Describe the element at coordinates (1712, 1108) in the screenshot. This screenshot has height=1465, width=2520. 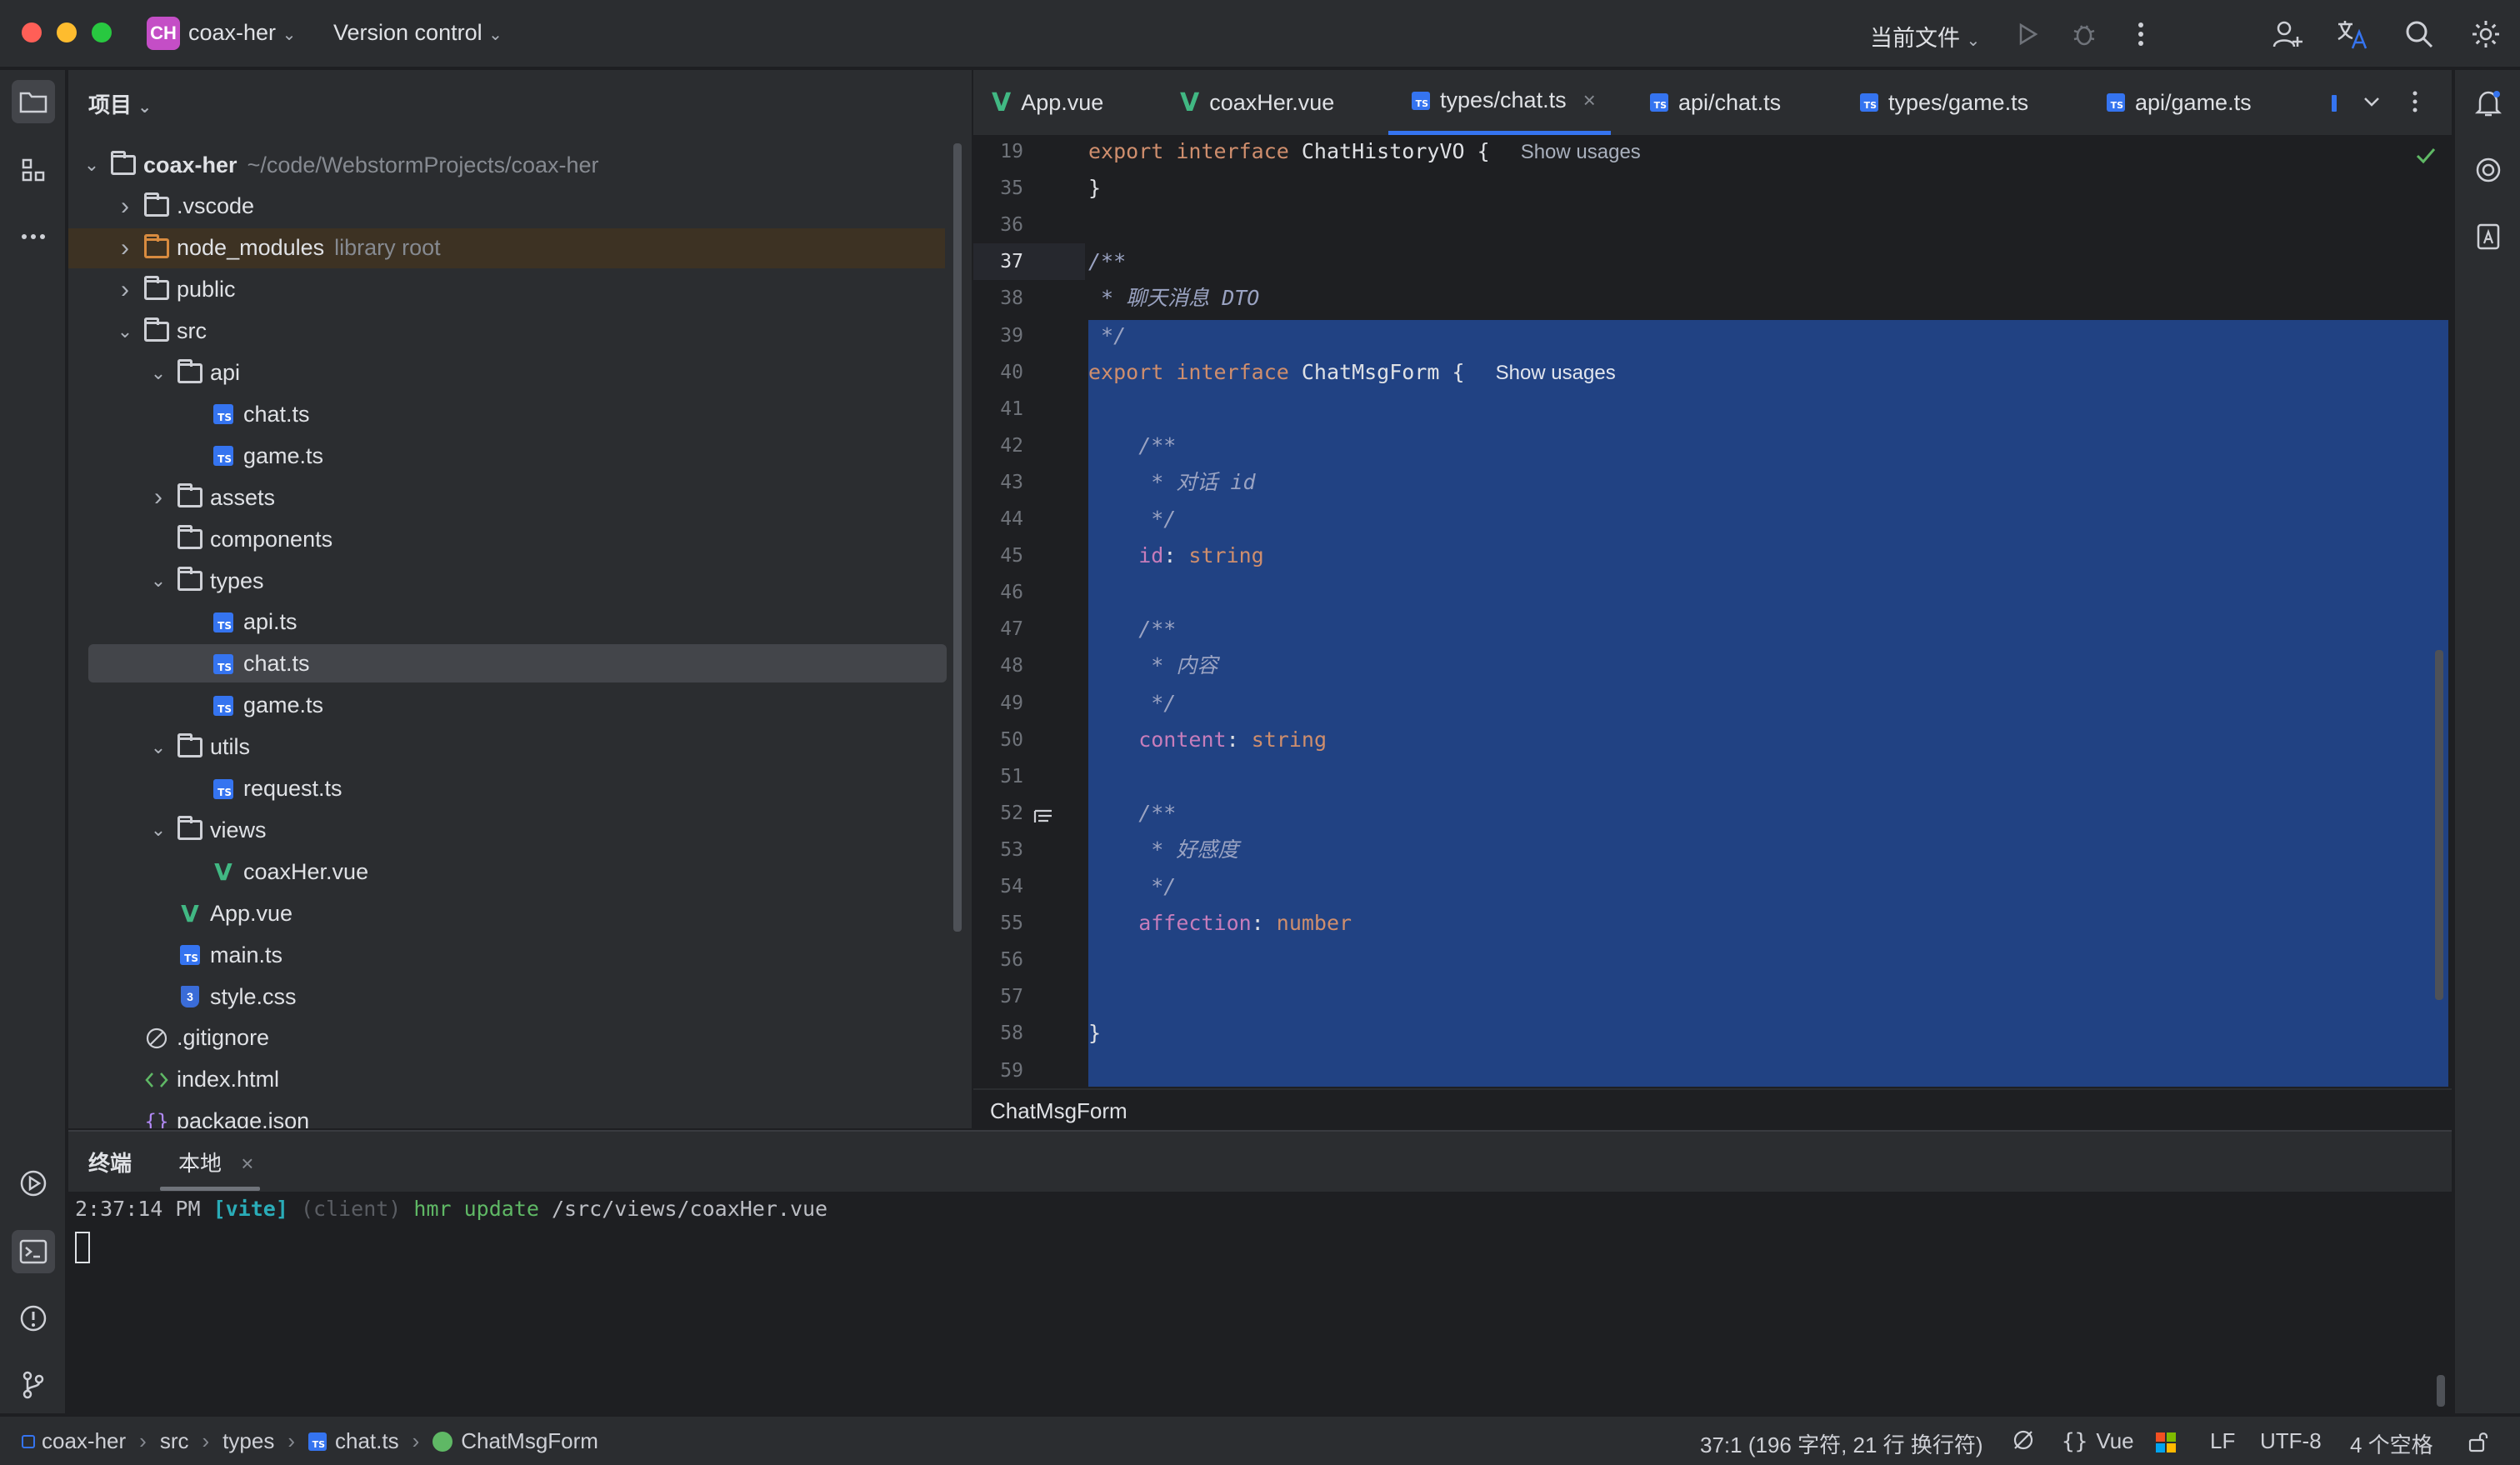
I see `editor-breadcrumb: ChatMsgForm` at that location.